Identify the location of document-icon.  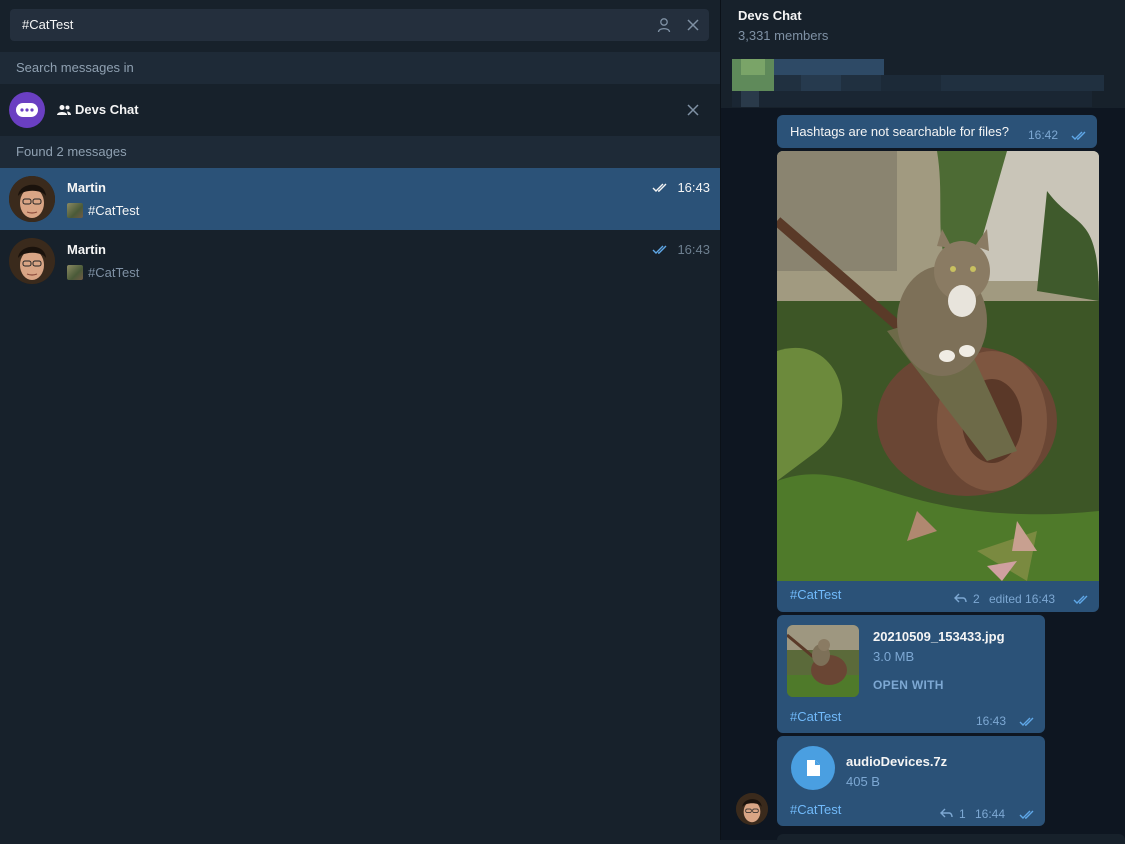
(813, 768).